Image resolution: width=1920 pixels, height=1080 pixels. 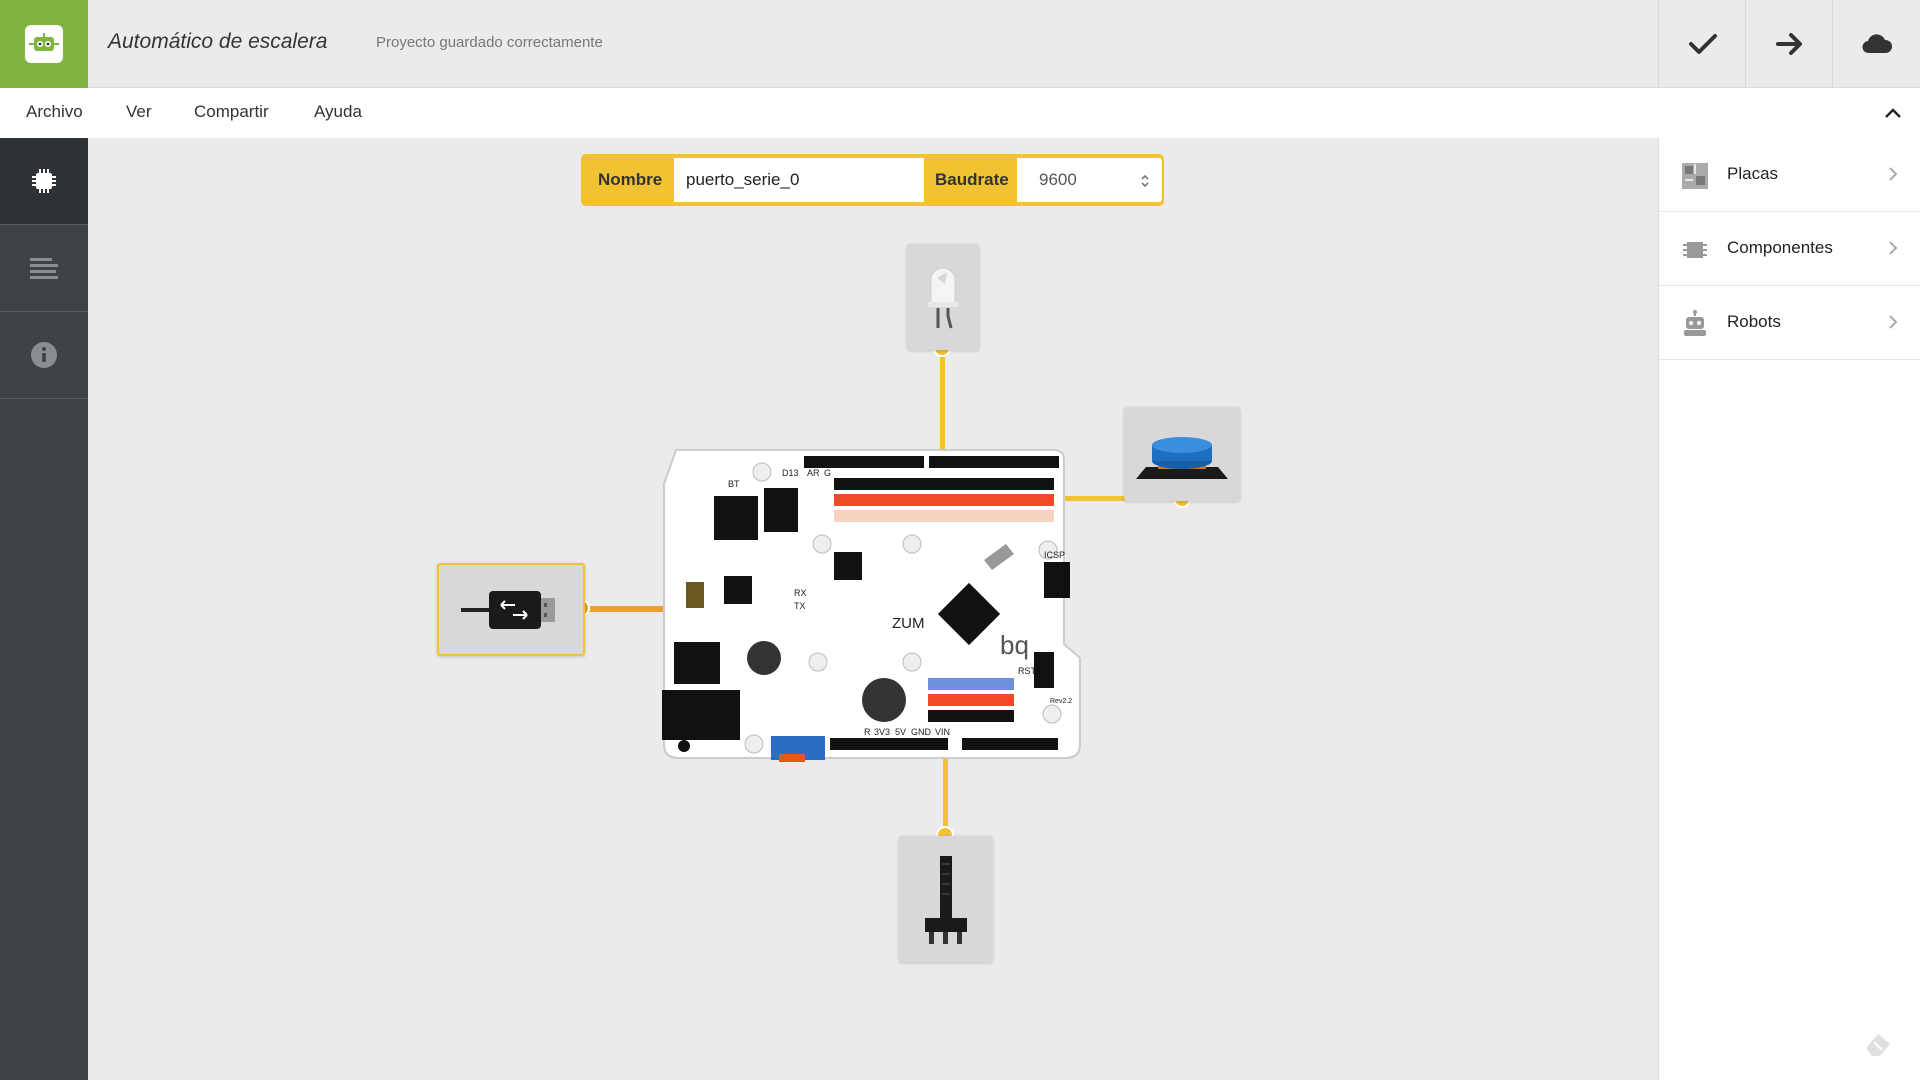 I want to click on sidebar-item-label: Placas, so click(x=1753, y=173).